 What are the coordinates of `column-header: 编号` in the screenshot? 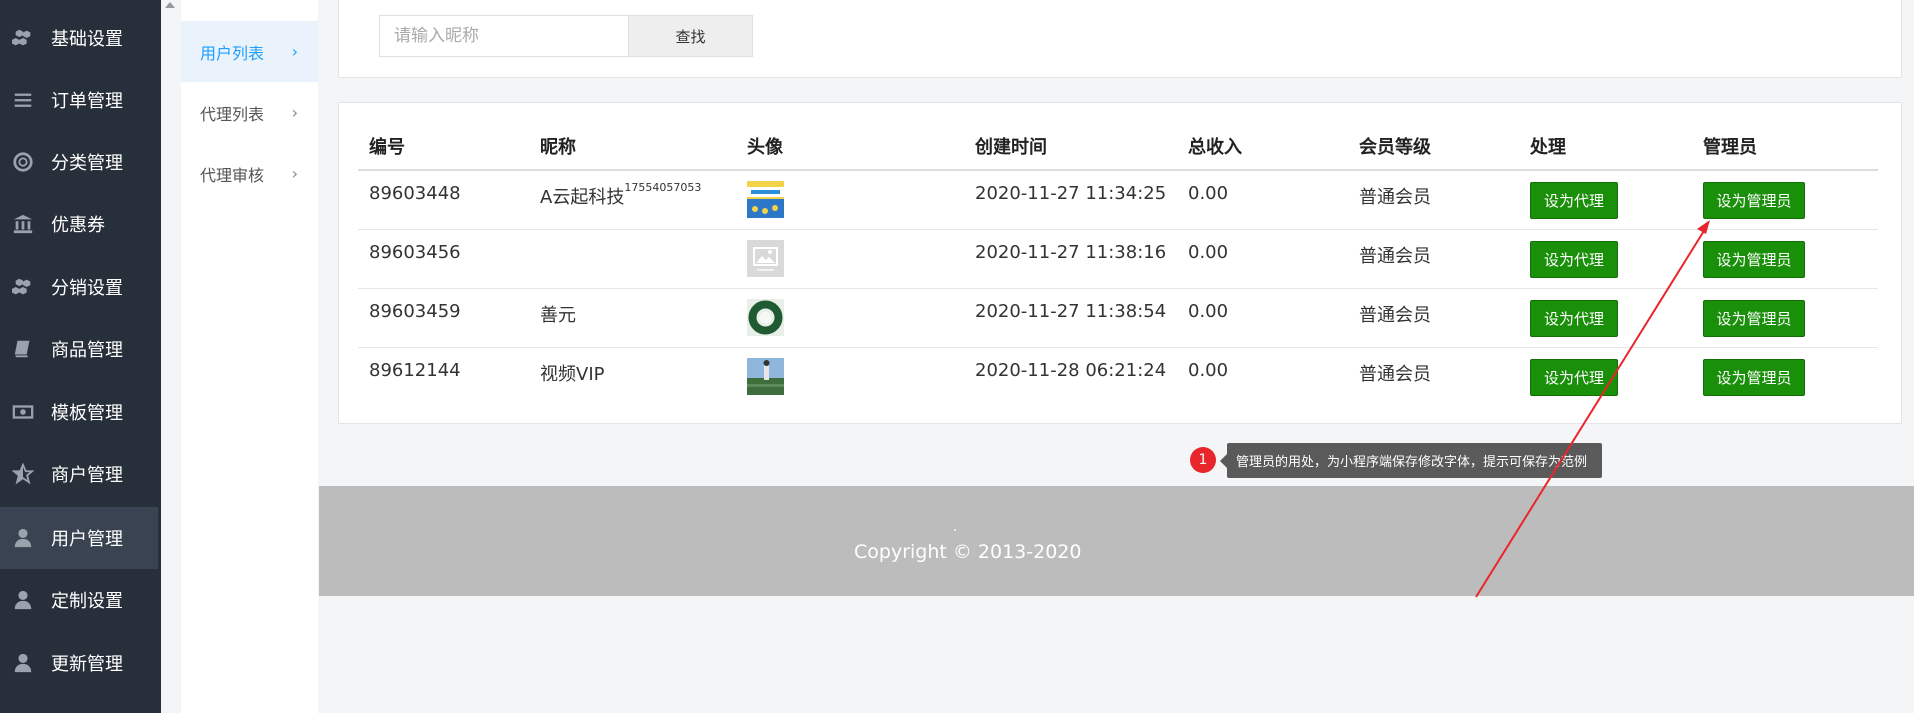 It's located at (387, 147).